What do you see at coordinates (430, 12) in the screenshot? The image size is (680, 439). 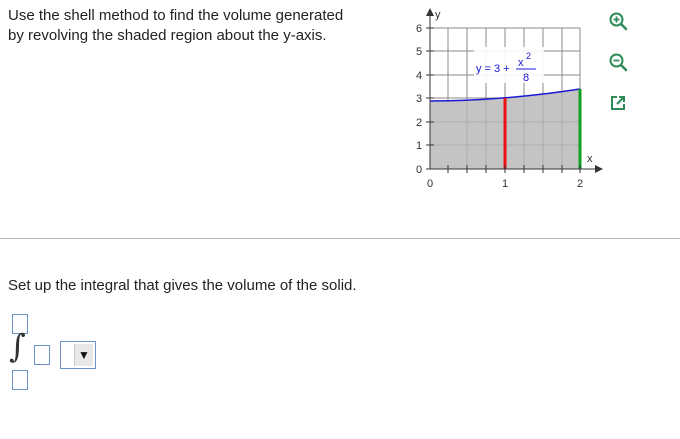 I see `y-axis-arrow` at bounding box center [430, 12].